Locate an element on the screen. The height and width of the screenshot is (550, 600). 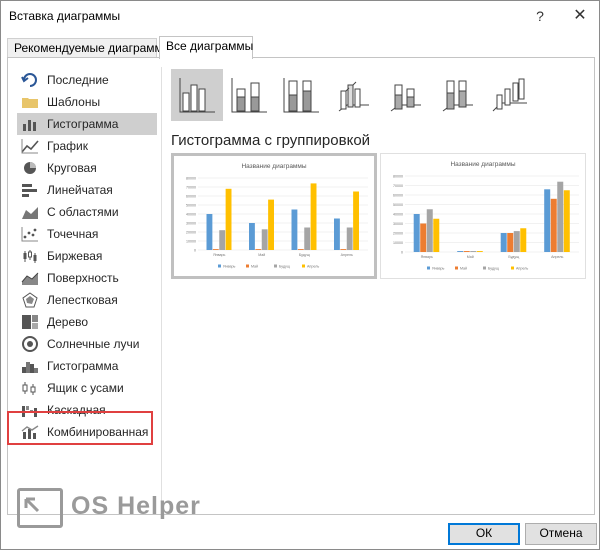
sidebar-item-10: Лепестковая is located at coordinates (87, 300).